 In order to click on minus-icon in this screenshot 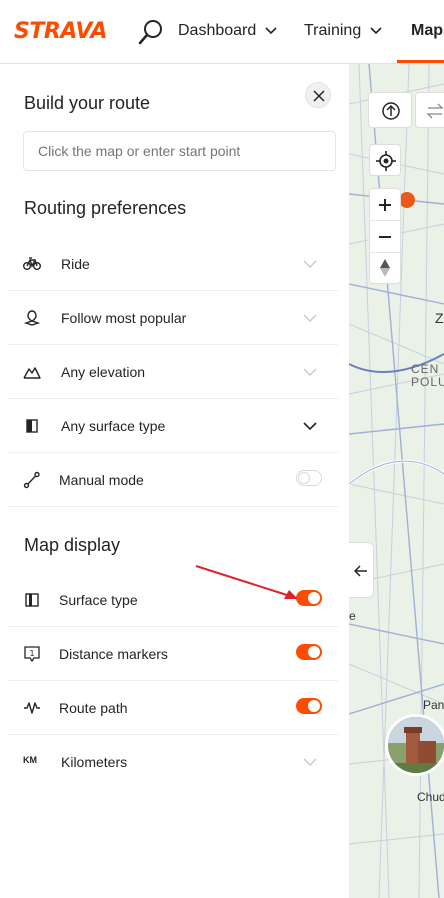, I will do `click(385, 237)`.